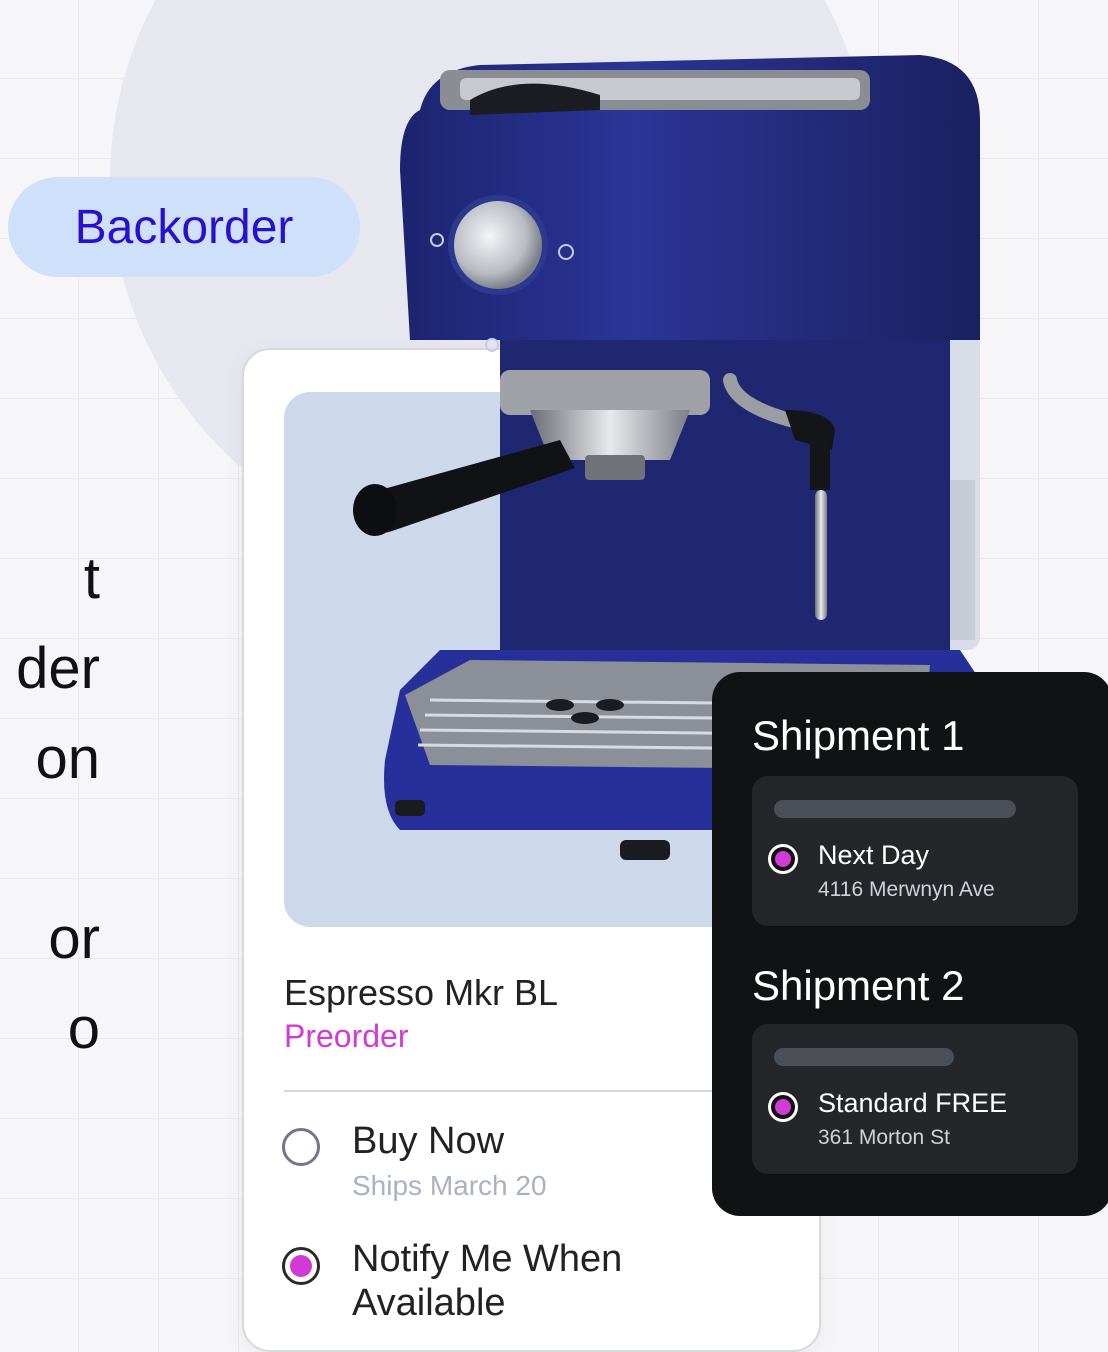 The height and width of the screenshot is (1352, 1108). I want to click on product-status: Preorder, so click(346, 1036).